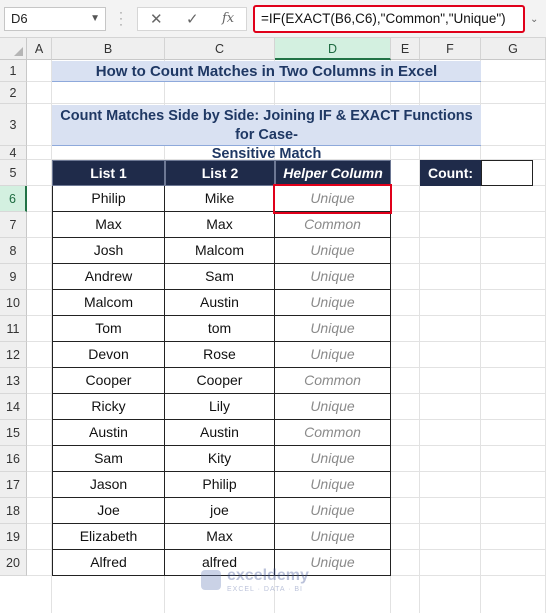 The width and height of the screenshot is (546, 613). Describe the element at coordinates (13, 433) in the screenshot. I see `row-header-15: 15` at that location.